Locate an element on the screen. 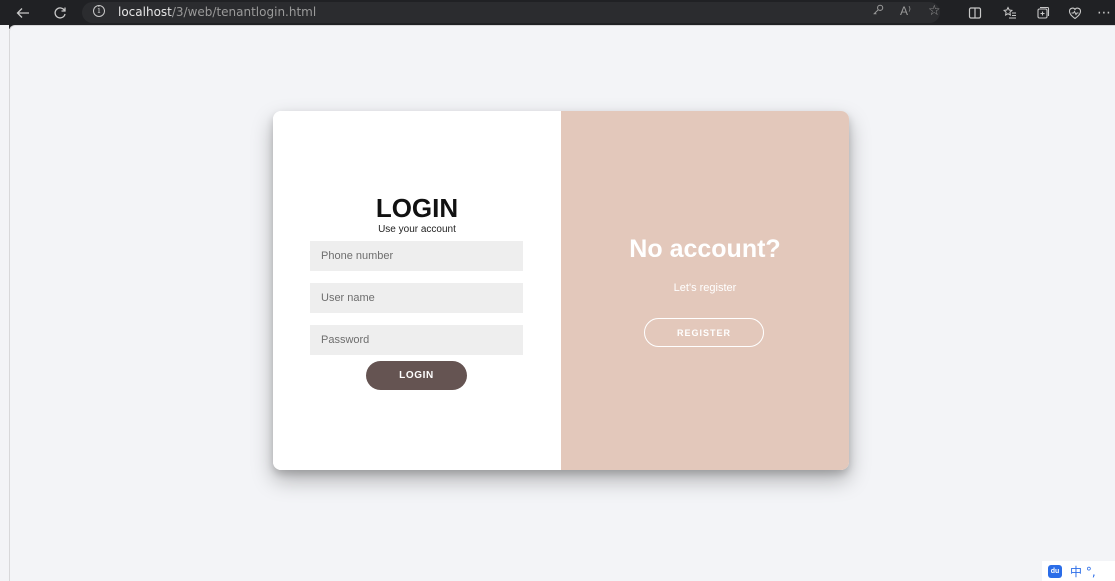 This screenshot has width=1115, height=581. register-button: REGISTER is located at coordinates (704, 332).